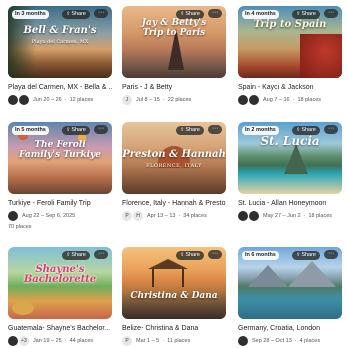  What do you see at coordinates (276, 100) in the screenshot?
I see `trip-dates: Aug 7 – 16` at bounding box center [276, 100].